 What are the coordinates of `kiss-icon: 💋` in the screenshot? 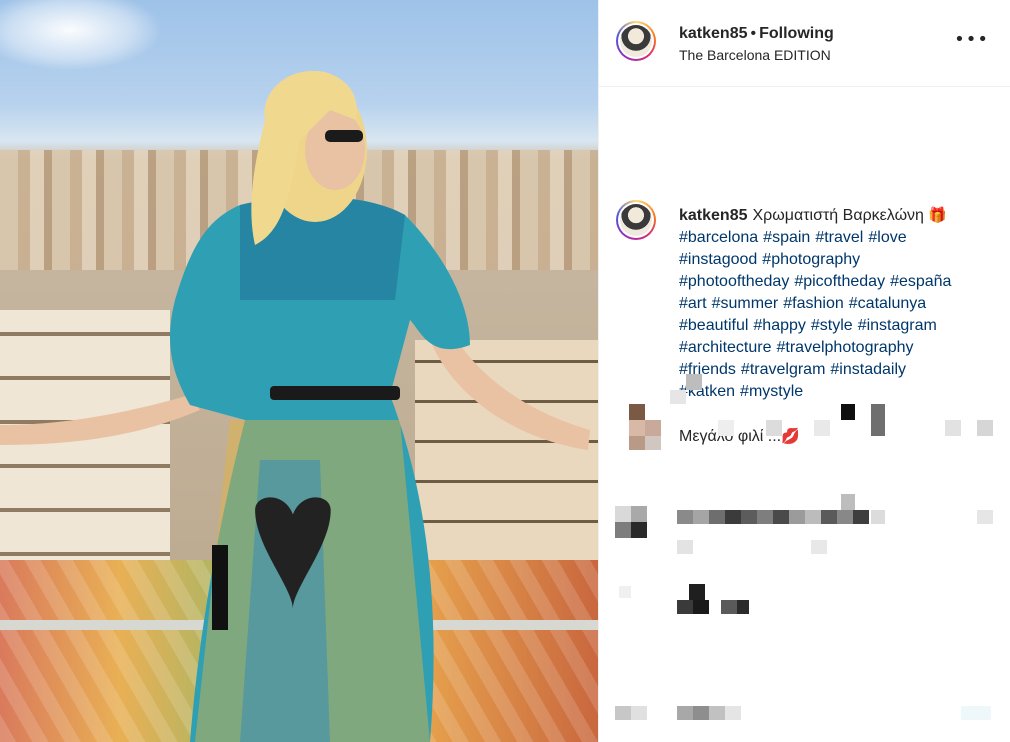 It's located at (790, 436).